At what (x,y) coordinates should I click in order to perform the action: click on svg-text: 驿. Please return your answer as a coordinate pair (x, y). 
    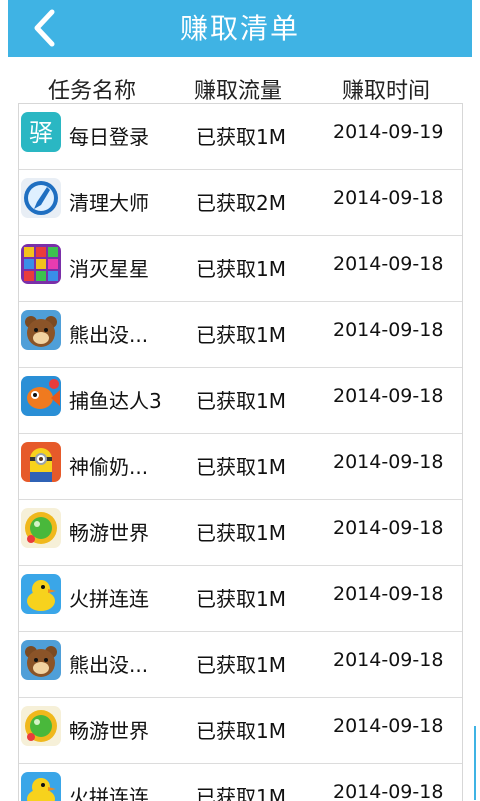
    Looking at the image, I should click on (41, 133).